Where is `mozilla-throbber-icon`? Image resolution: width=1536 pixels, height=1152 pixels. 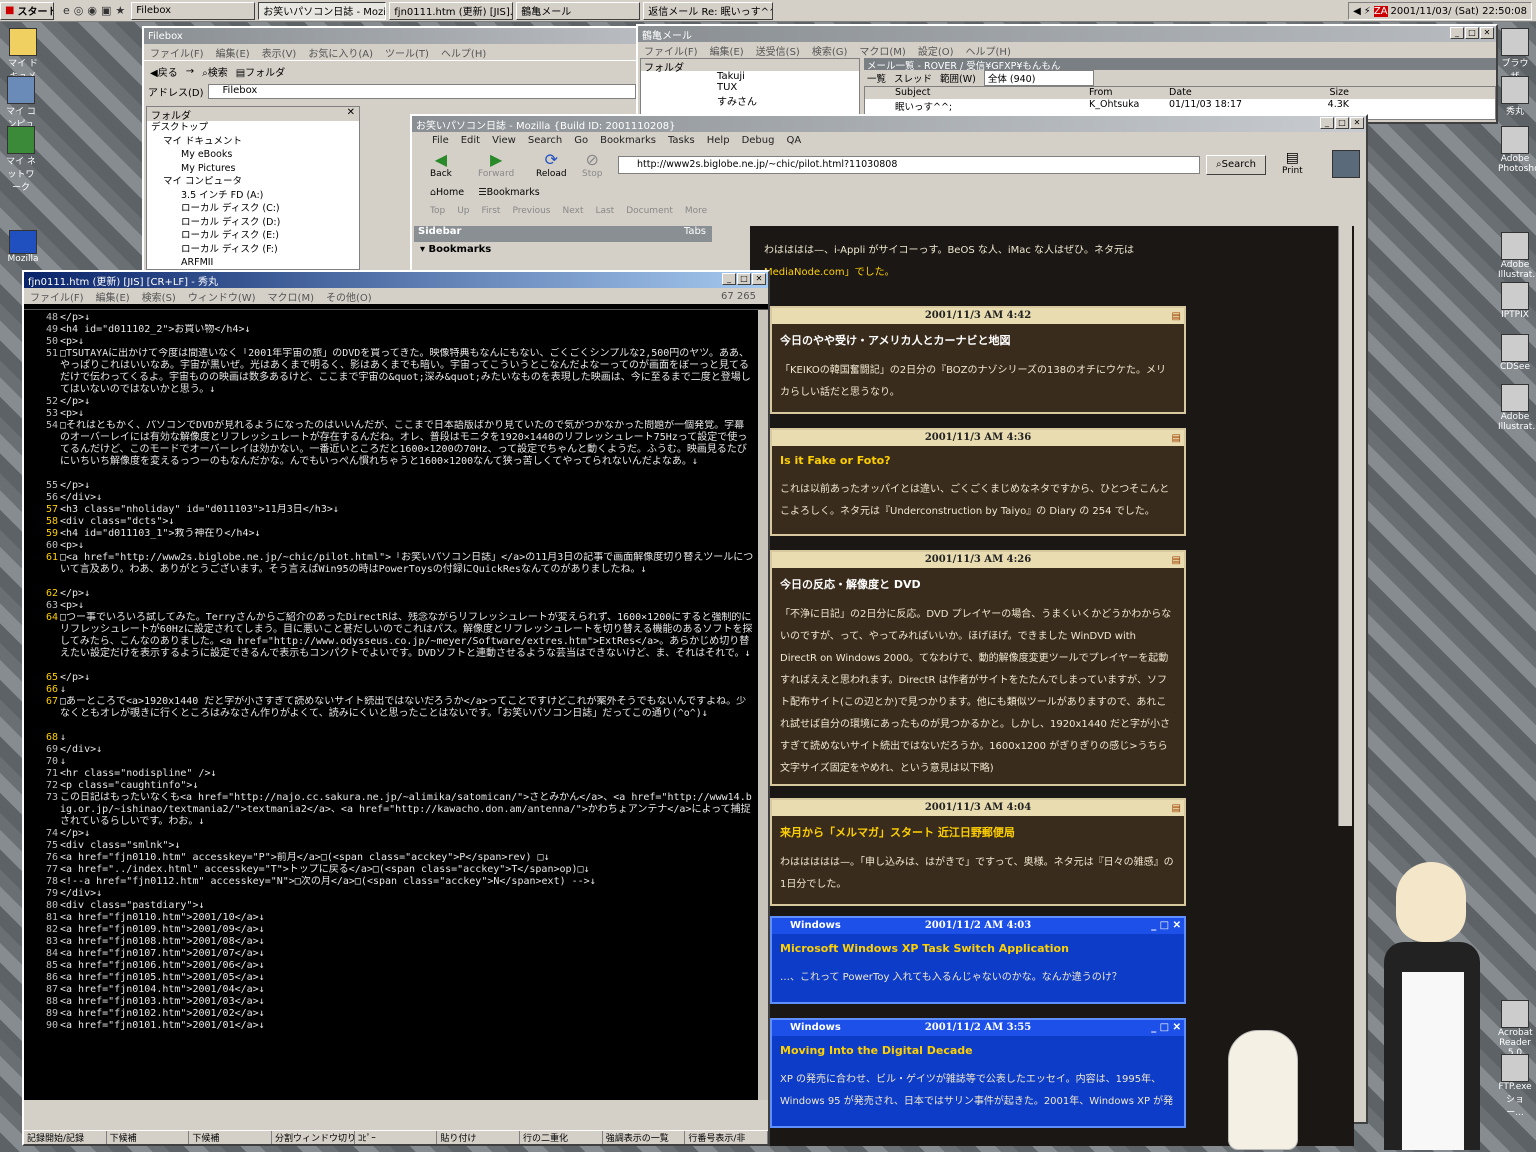
mozilla-throbber-icon is located at coordinates (1346, 164).